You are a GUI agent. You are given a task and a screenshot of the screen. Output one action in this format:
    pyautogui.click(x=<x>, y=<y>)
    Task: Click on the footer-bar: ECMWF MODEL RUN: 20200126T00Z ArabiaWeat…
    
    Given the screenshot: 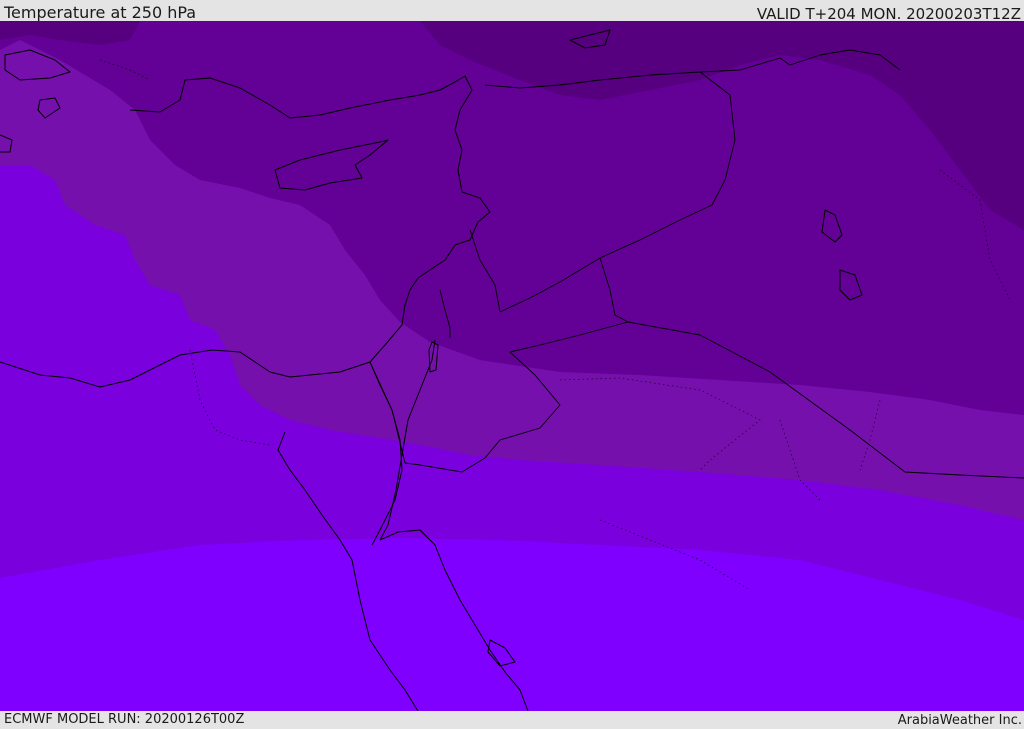 What is the action you would take?
    pyautogui.click(x=512, y=720)
    